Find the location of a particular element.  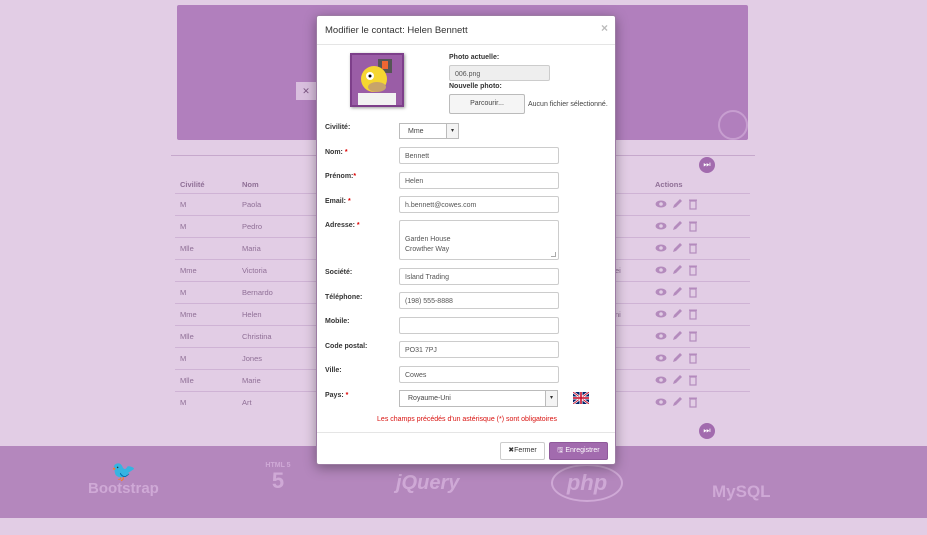

adresse-label: Adresse: * is located at coordinates (342, 225).